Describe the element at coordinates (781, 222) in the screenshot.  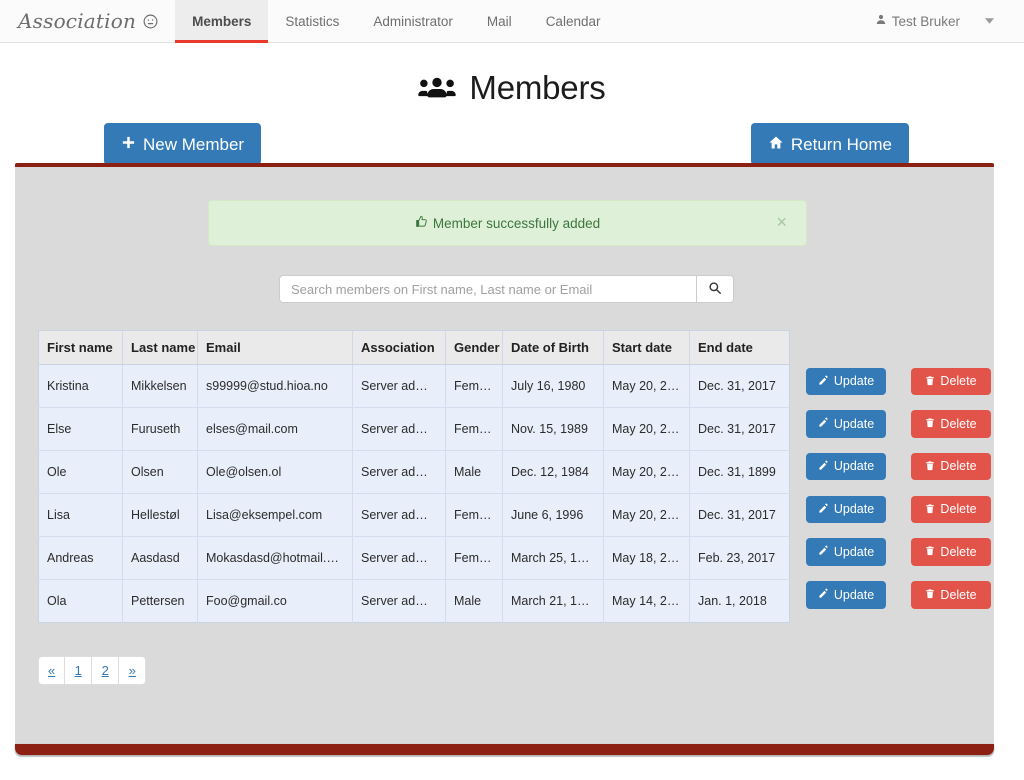
I see `alert-close-button: ×` at that location.